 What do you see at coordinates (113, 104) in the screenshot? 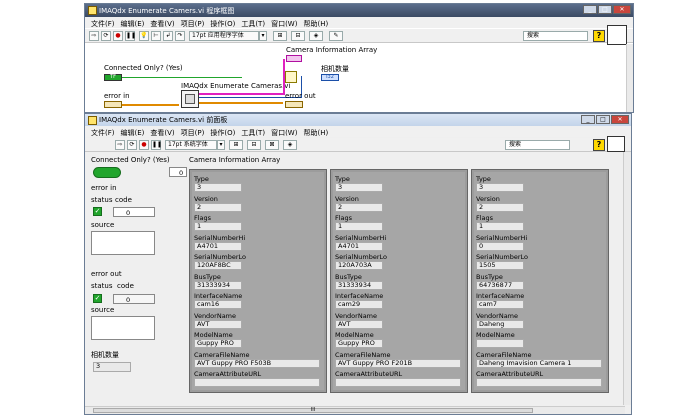
I see `error-in-terminal` at bounding box center [113, 104].